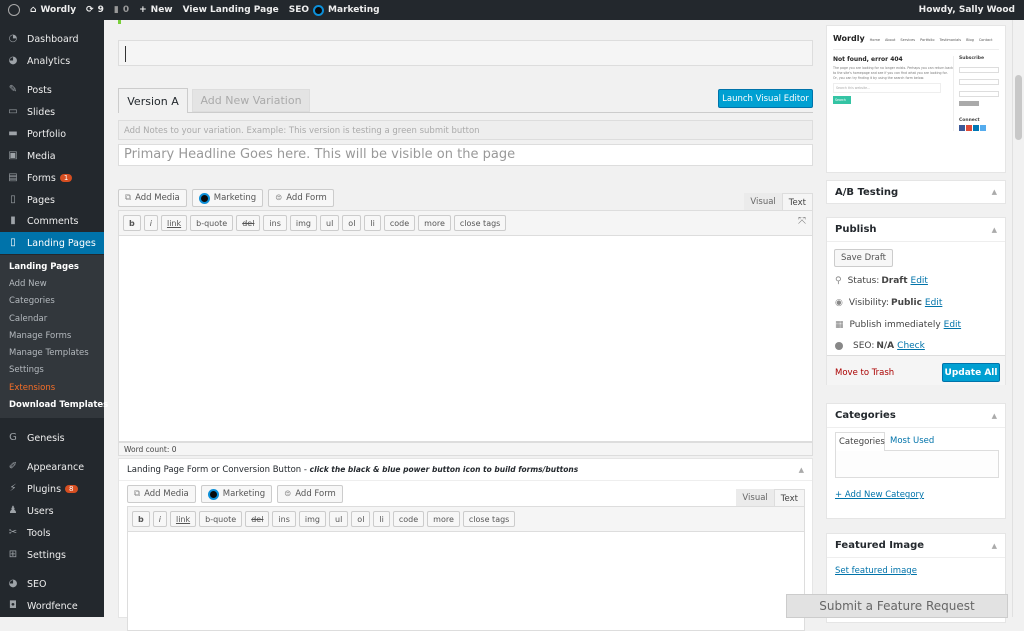  Describe the element at coordinates (52, 134) in the screenshot. I see `sidebar-item-portfolio: ▬ Portfolio` at that location.